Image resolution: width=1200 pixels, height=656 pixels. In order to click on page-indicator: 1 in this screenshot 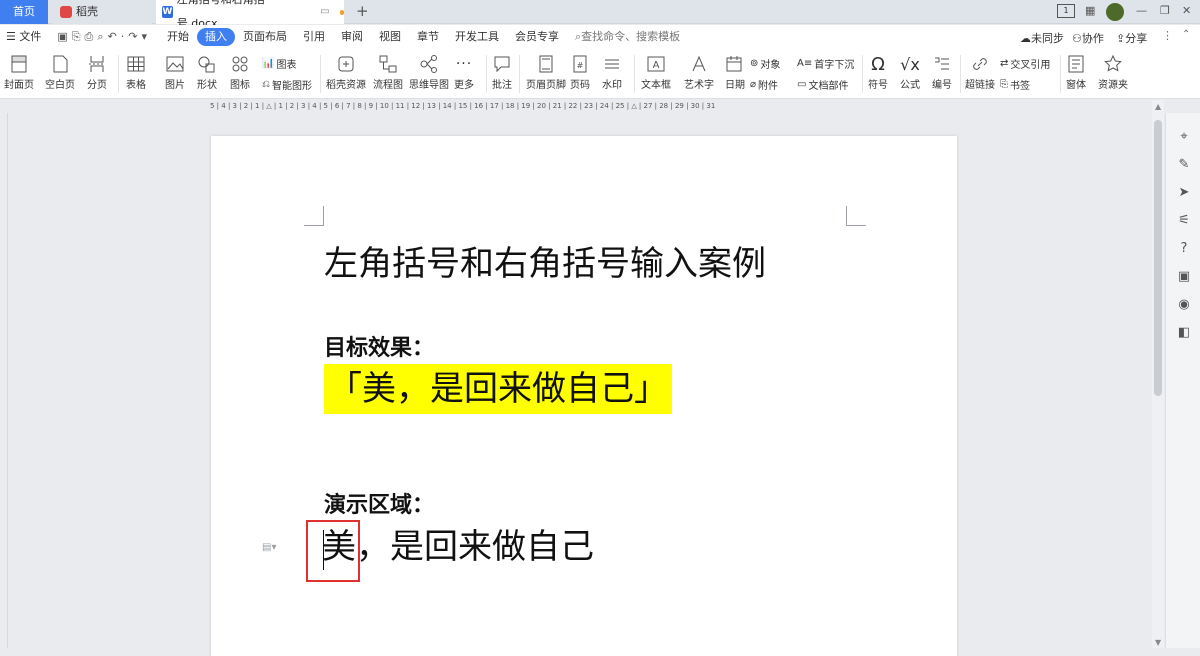, I will do `click(1066, 11)`.